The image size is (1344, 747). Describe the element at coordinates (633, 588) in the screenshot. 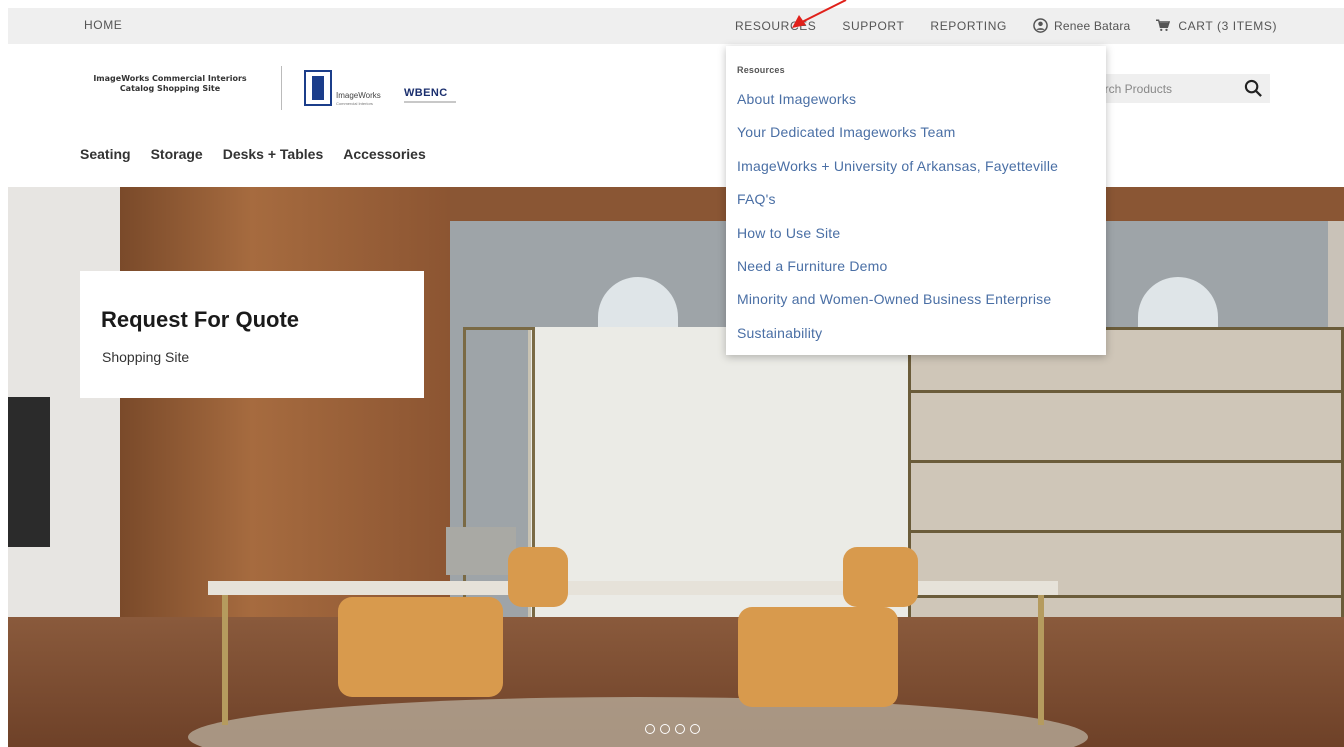

I see `hero-table` at that location.